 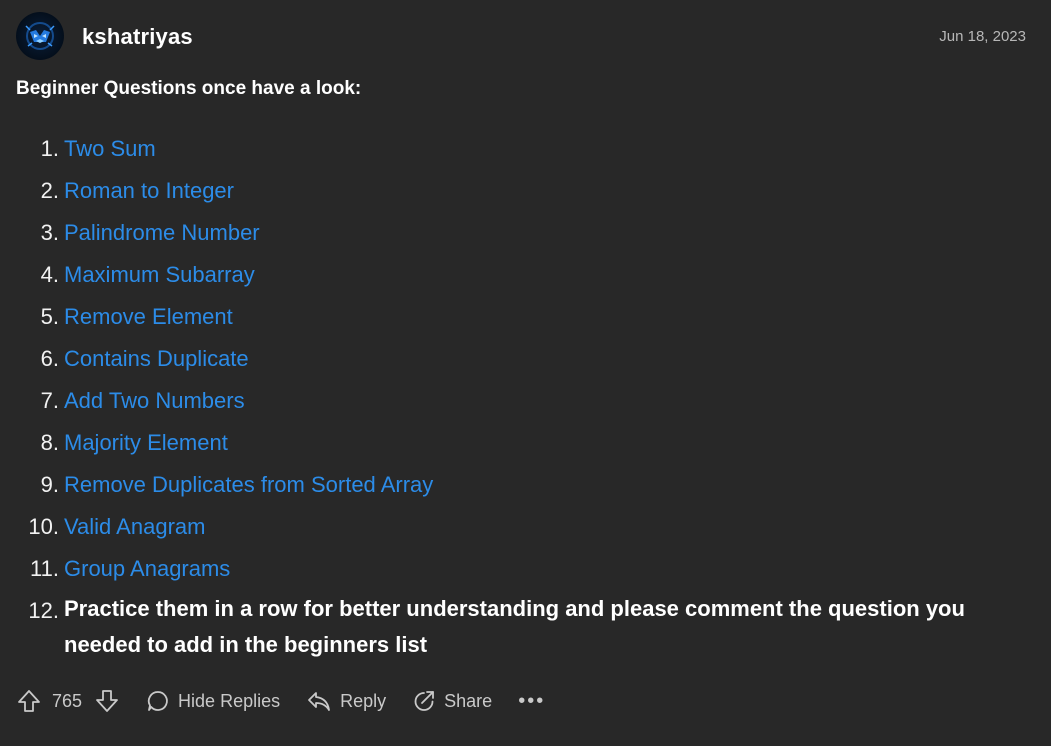 I want to click on list-number: 1., so click(x=49, y=148).